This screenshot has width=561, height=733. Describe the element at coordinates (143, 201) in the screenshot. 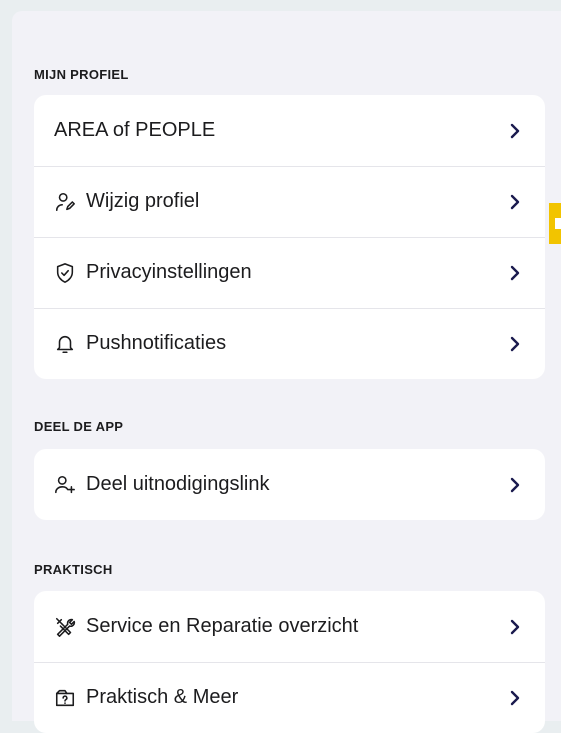

I see `row-label: Wijzig profiel` at that location.